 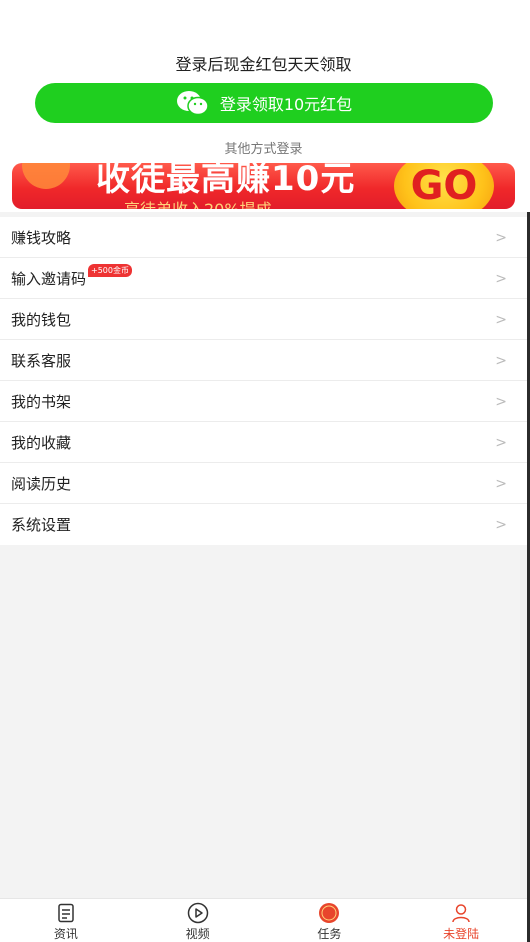 I want to click on tab-video: 视频, so click(x=198, y=920).